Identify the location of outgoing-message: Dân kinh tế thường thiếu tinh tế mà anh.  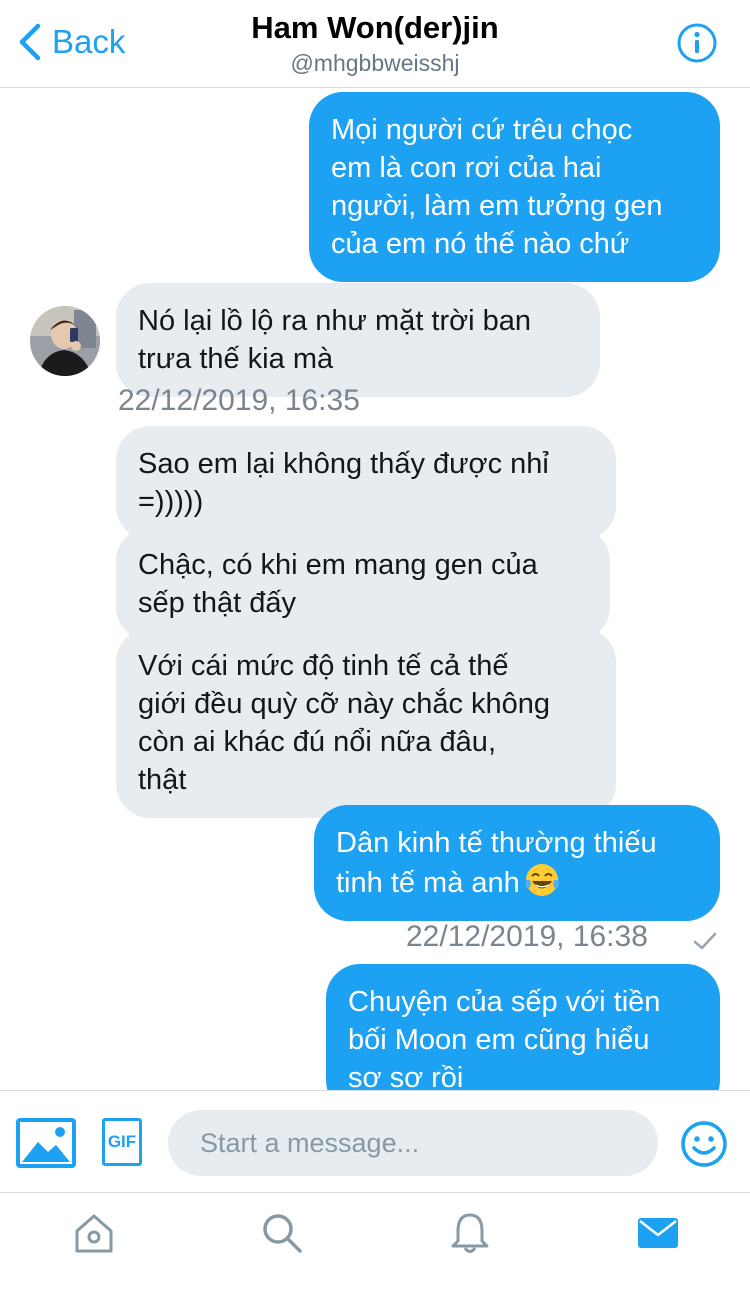
(517, 863).